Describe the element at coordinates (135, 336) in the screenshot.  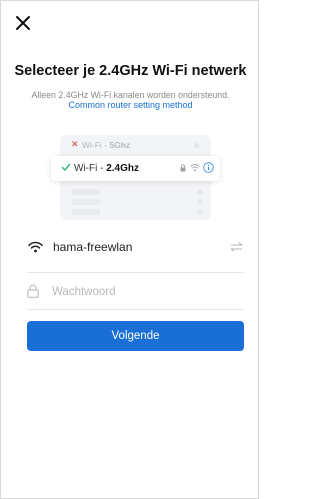
I see `next-button: Volgende` at that location.